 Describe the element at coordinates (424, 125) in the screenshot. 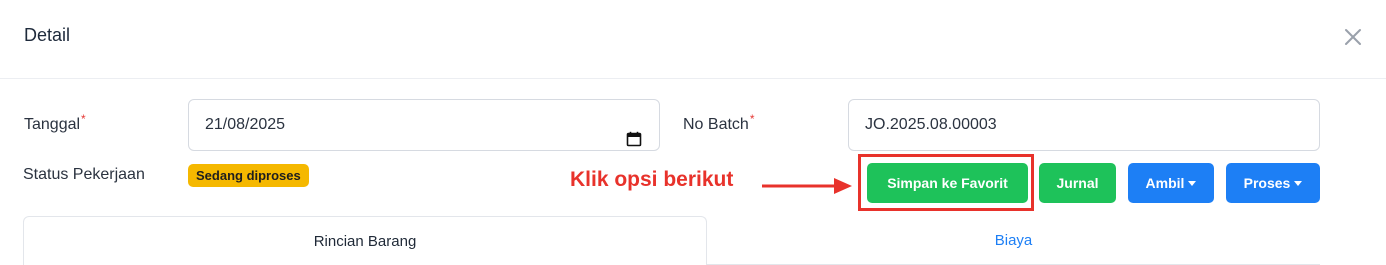

I see `tanggal-date-input: 21/08/2025` at that location.